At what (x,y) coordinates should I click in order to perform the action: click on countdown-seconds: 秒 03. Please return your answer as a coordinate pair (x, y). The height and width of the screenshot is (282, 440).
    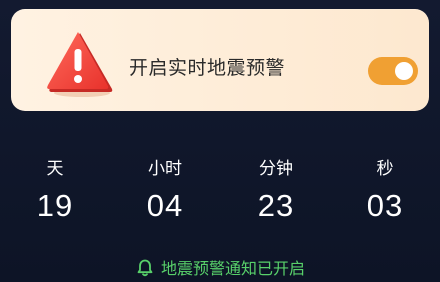
    Looking at the image, I should click on (385, 191).